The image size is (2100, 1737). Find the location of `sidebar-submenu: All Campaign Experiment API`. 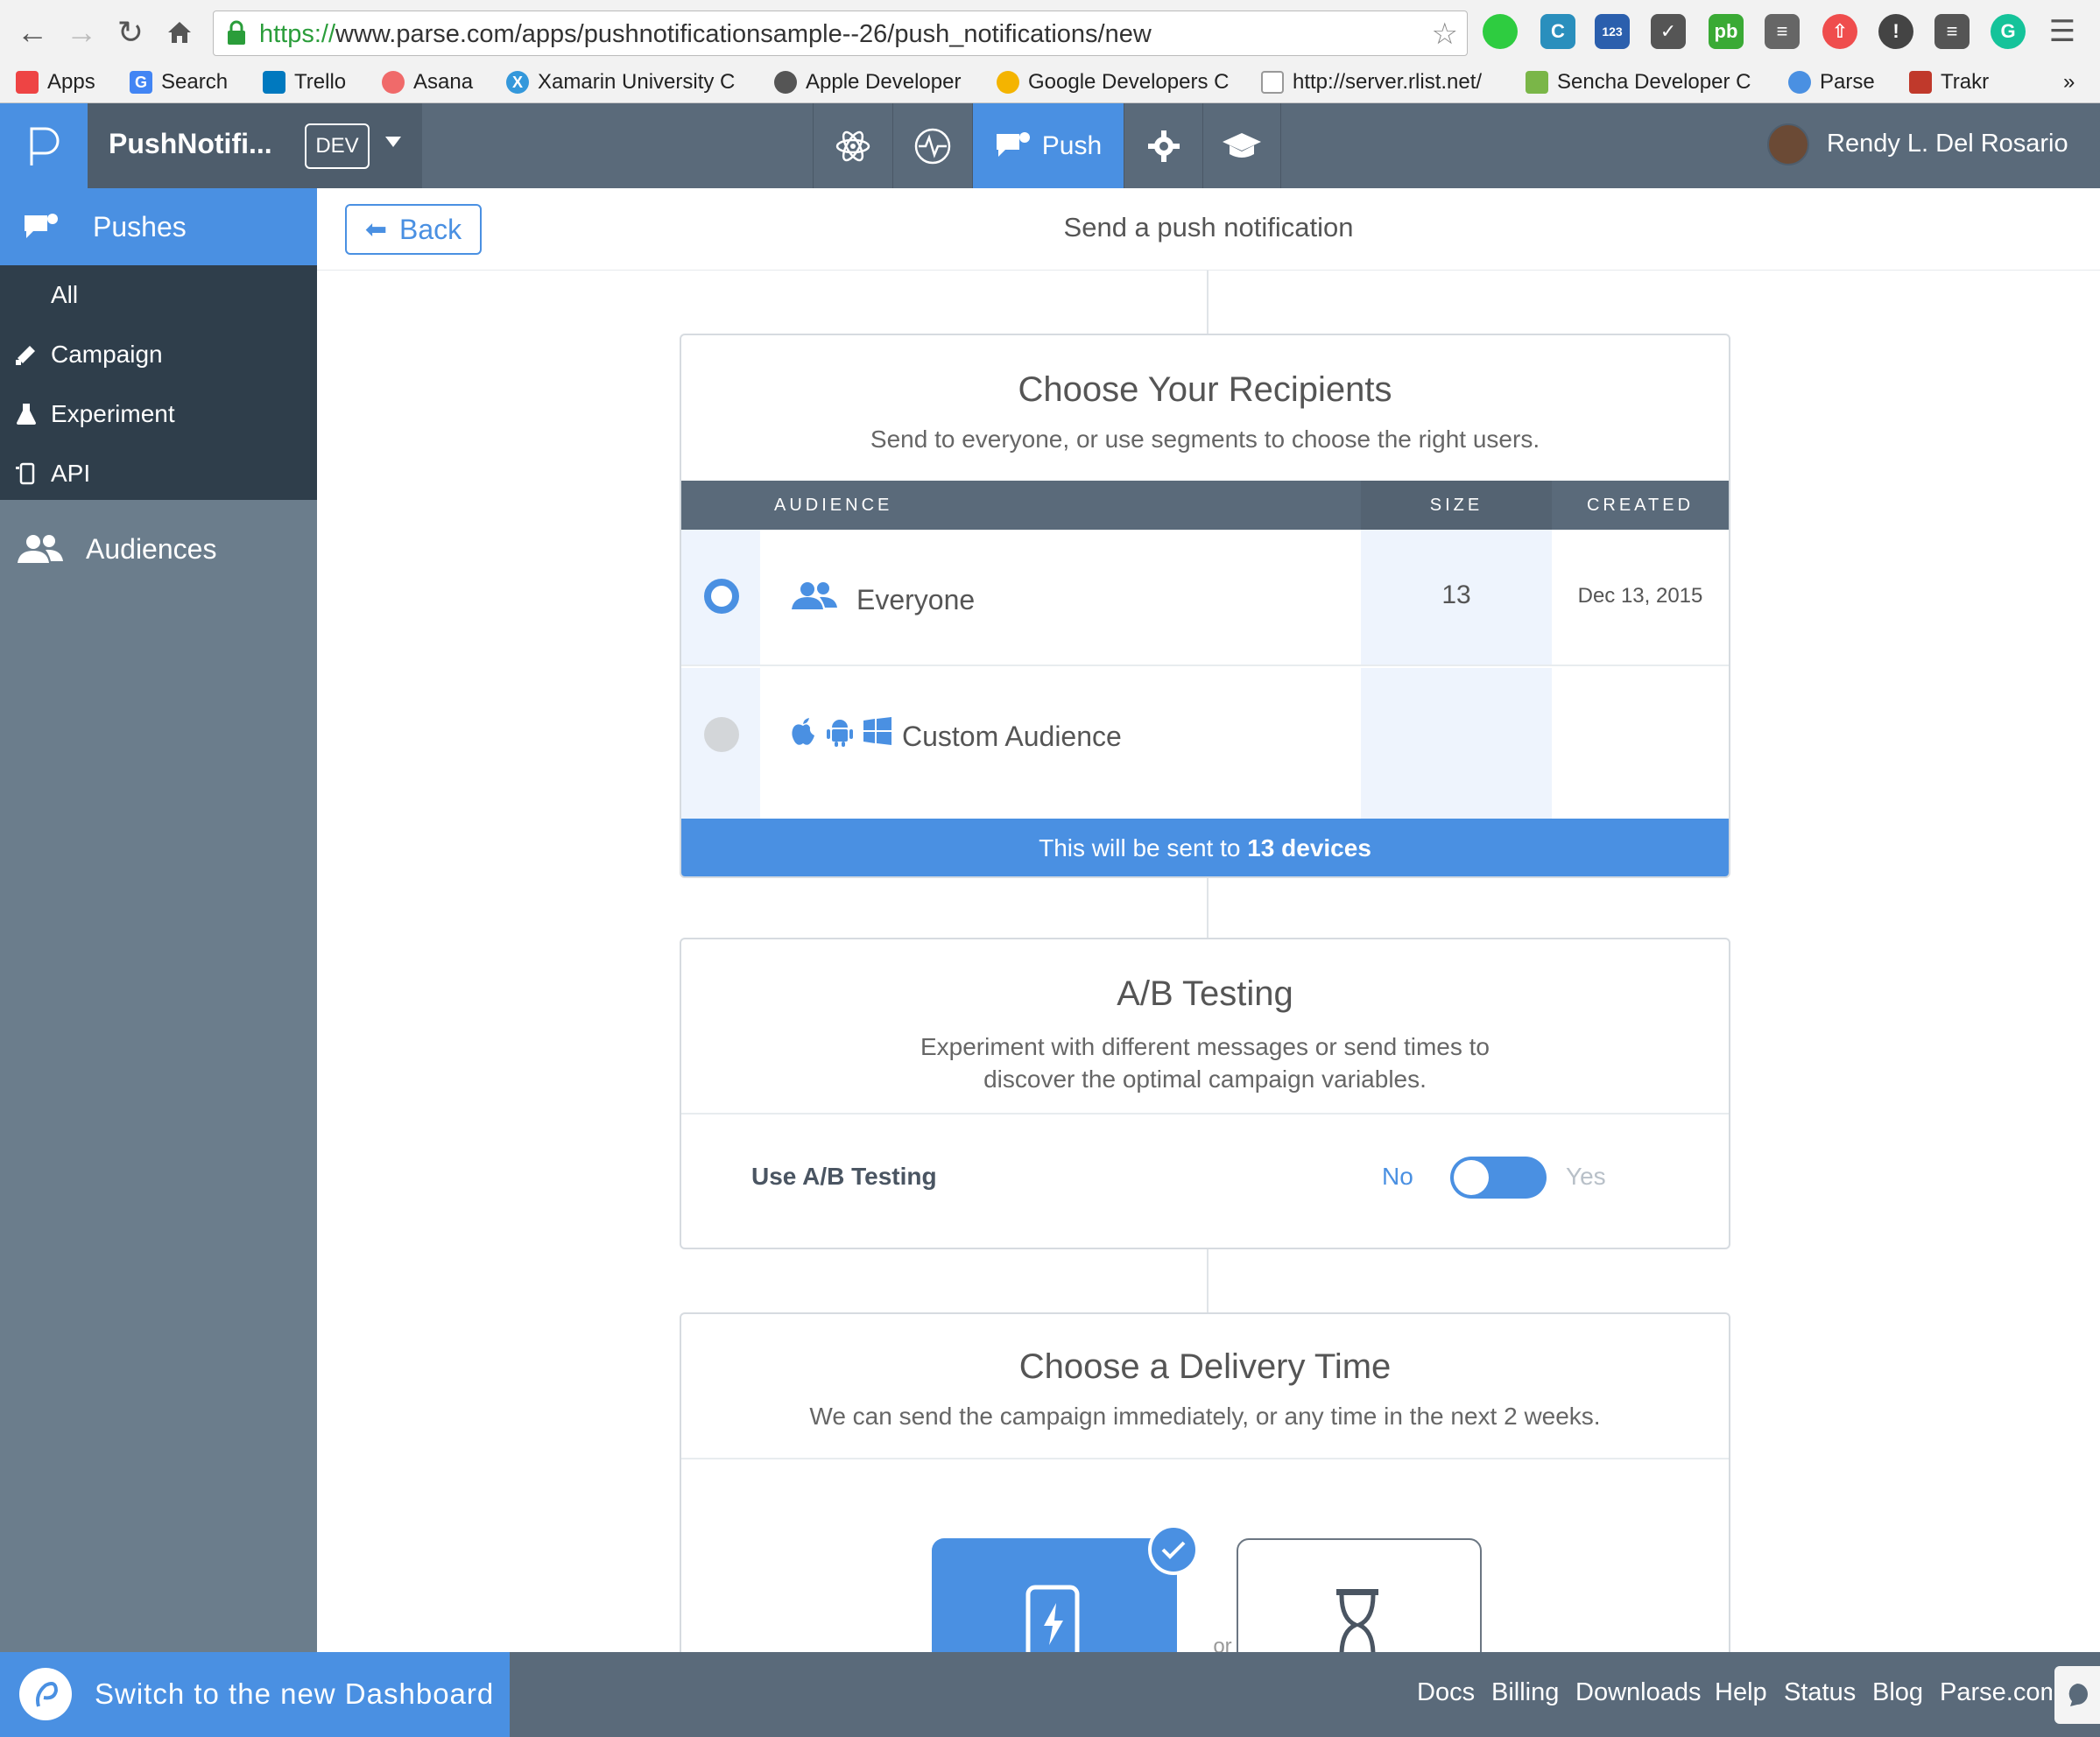

sidebar-submenu: All Campaign Experiment API is located at coordinates (158, 382).